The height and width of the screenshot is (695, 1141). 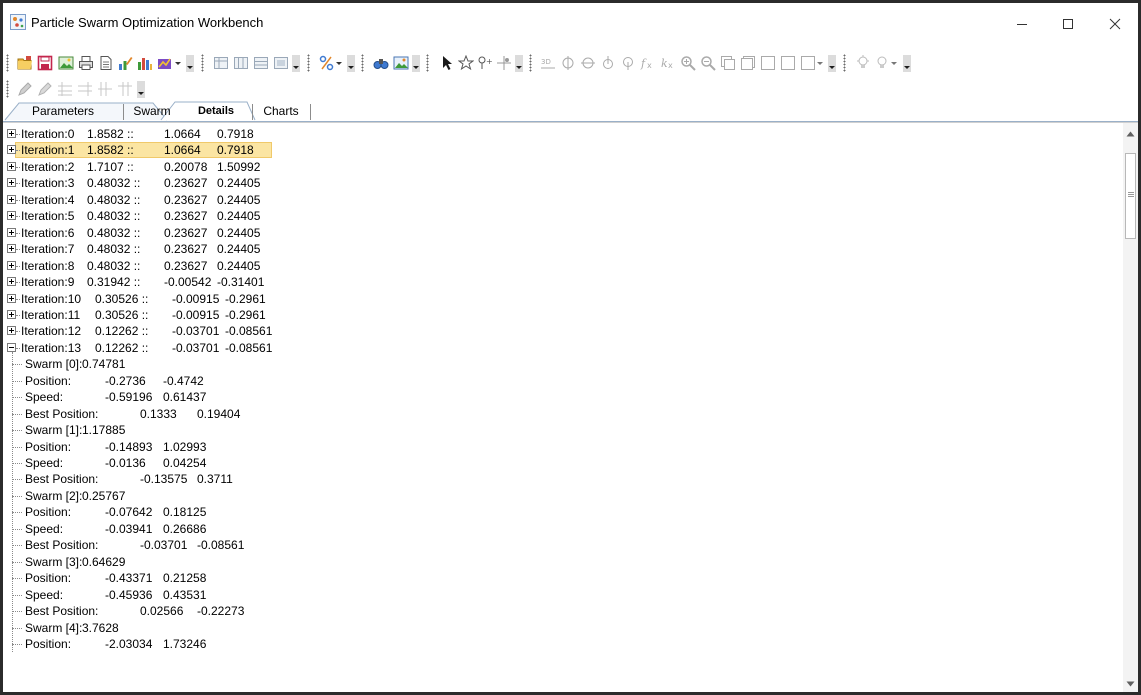 I want to click on tilt-down-icon, so click(x=628, y=63).